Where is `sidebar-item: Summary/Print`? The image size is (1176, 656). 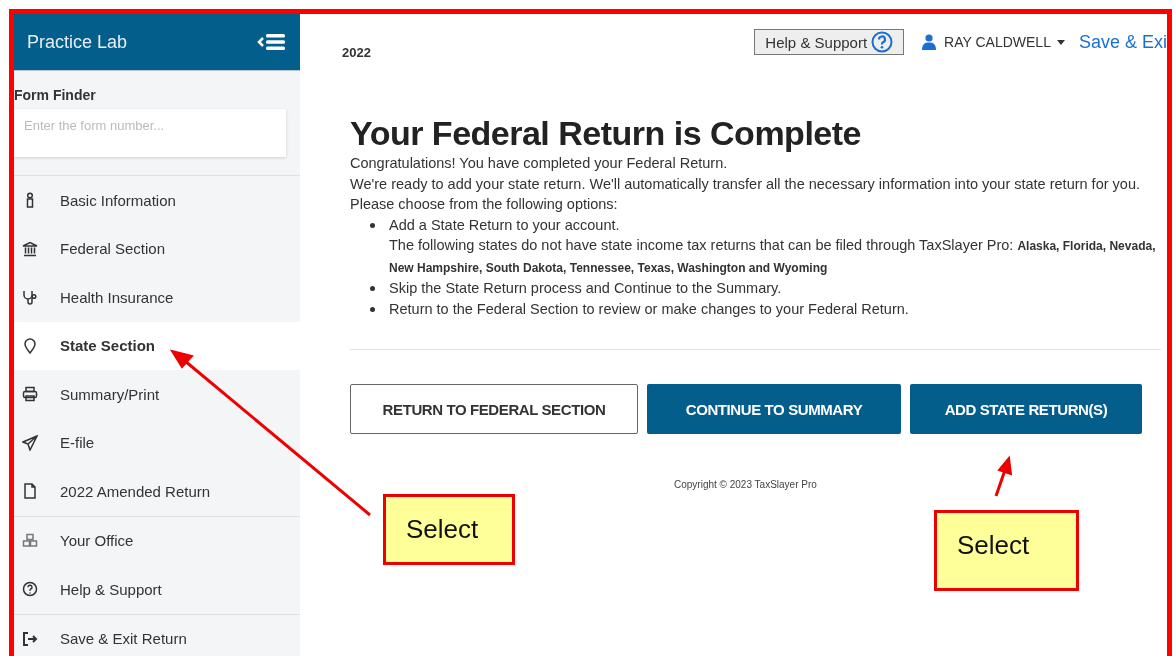 sidebar-item: Summary/Print is located at coordinates (157, 394).